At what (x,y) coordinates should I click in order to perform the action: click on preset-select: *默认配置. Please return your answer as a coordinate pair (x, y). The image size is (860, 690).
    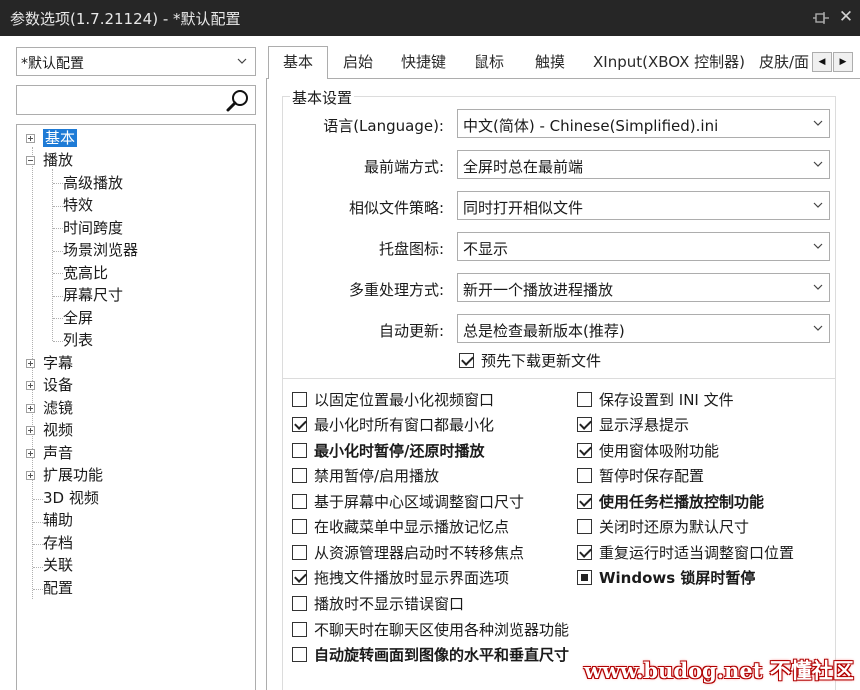
    Looking at the image, I should click on (136, 61).